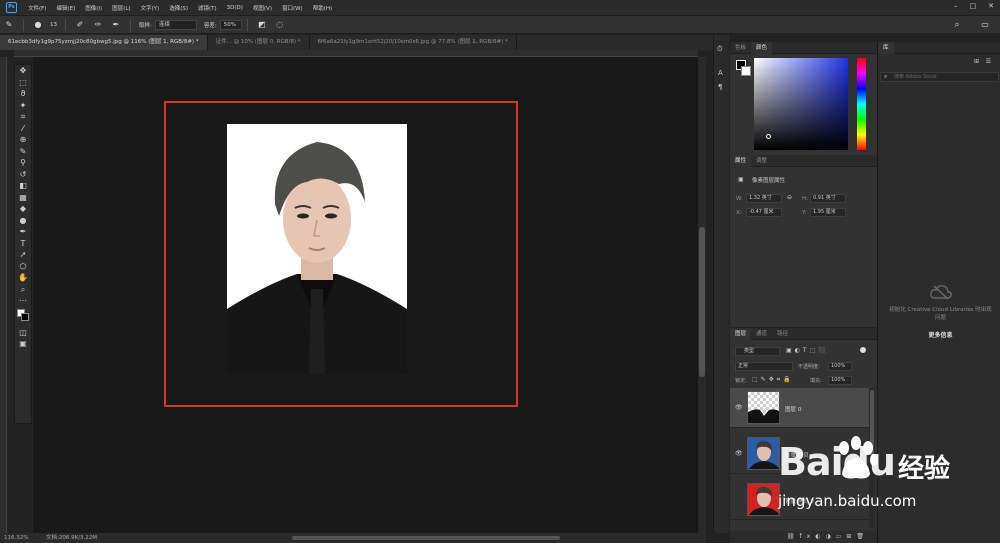 This screenshot has height=543, width=1000. I want to click on divider, so click(130, 24).